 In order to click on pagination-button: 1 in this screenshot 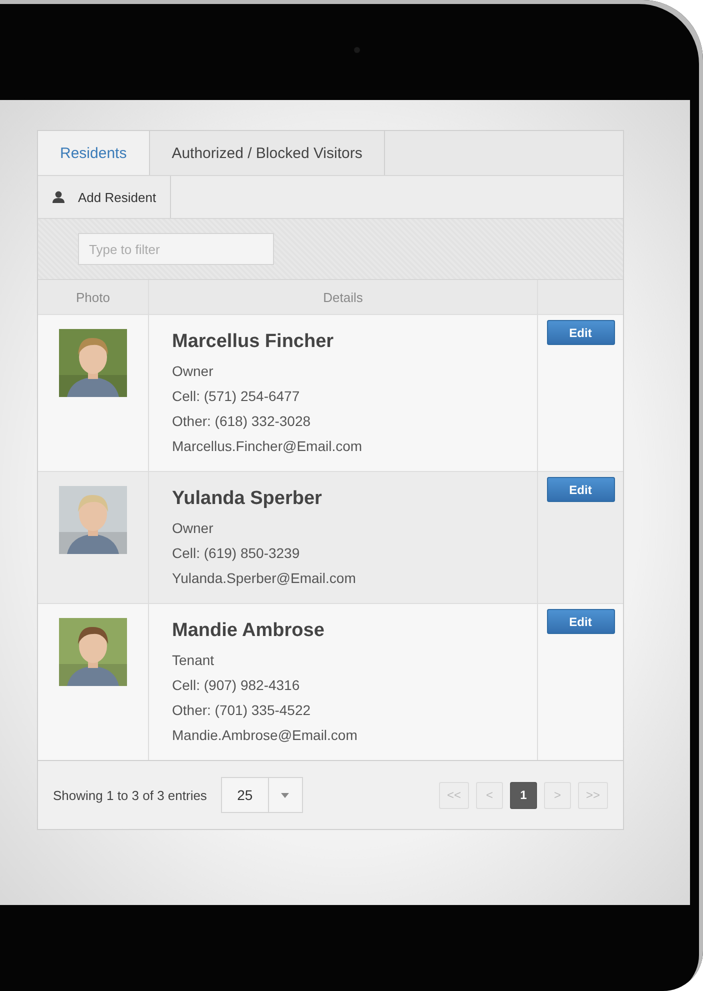, I will do `click(523, 795)`.